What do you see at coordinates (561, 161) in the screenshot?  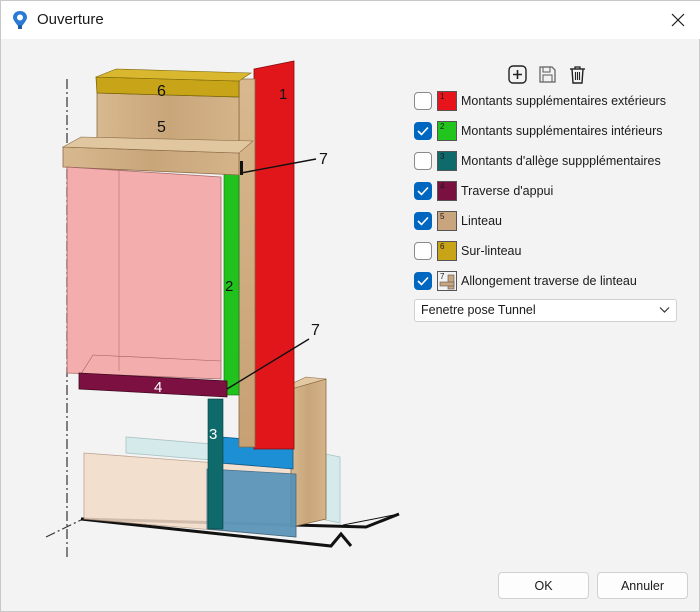 I see `option-label: Montants d'allège suppplémentaires` at bounding box center [561, 161].